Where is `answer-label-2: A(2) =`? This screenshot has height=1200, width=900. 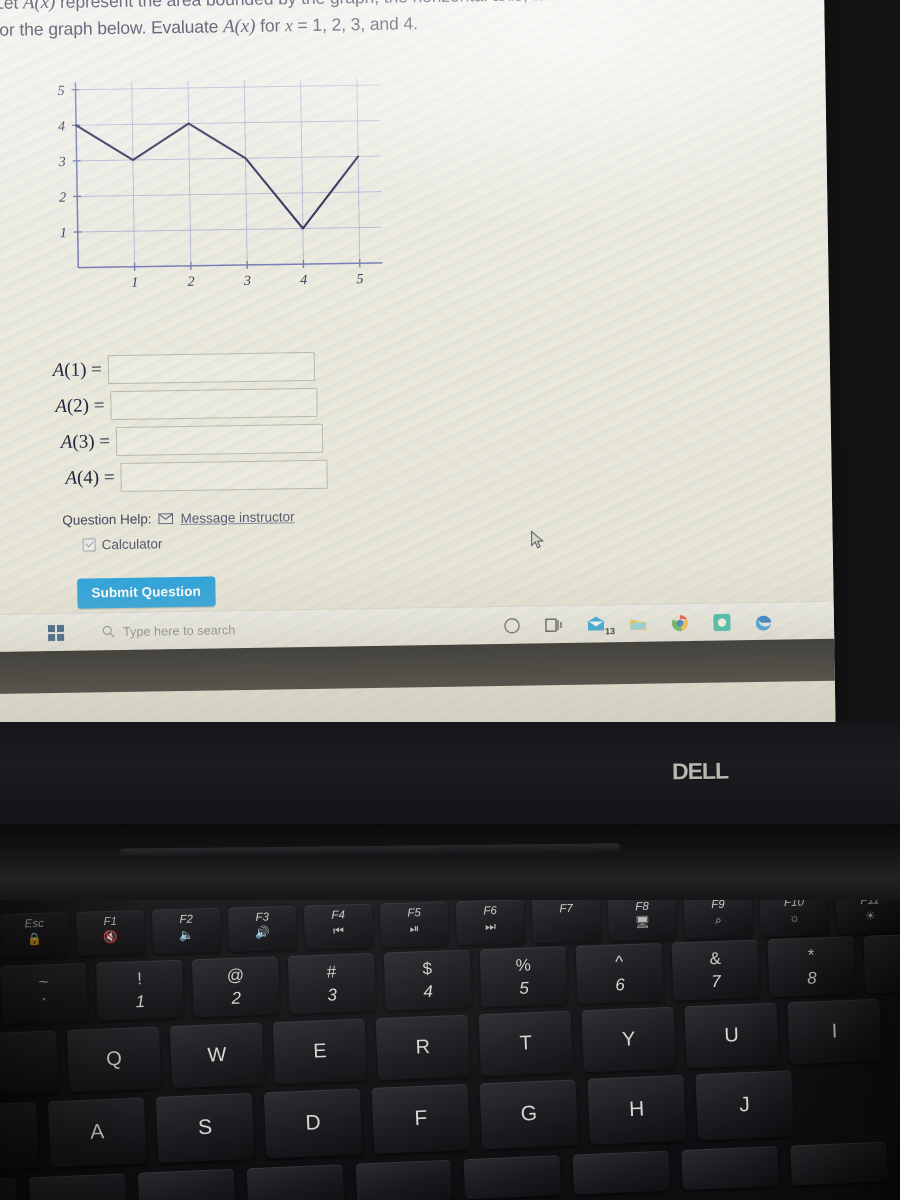
answer-label-2: A(2) = is located at coordinates (80, 405).